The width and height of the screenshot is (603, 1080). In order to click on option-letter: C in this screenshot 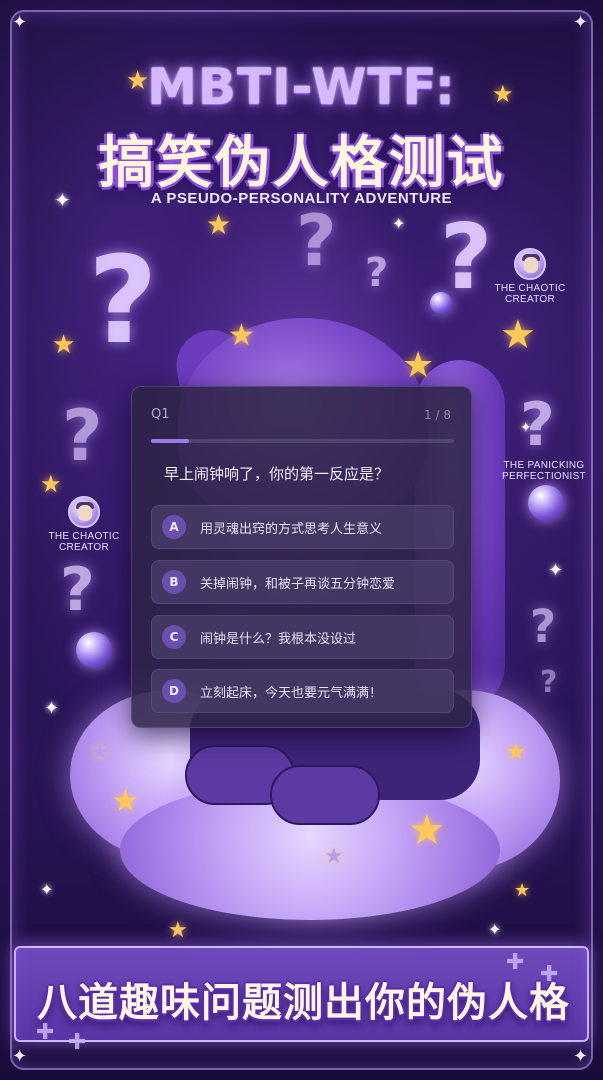, I will do `click(174, 637)`.